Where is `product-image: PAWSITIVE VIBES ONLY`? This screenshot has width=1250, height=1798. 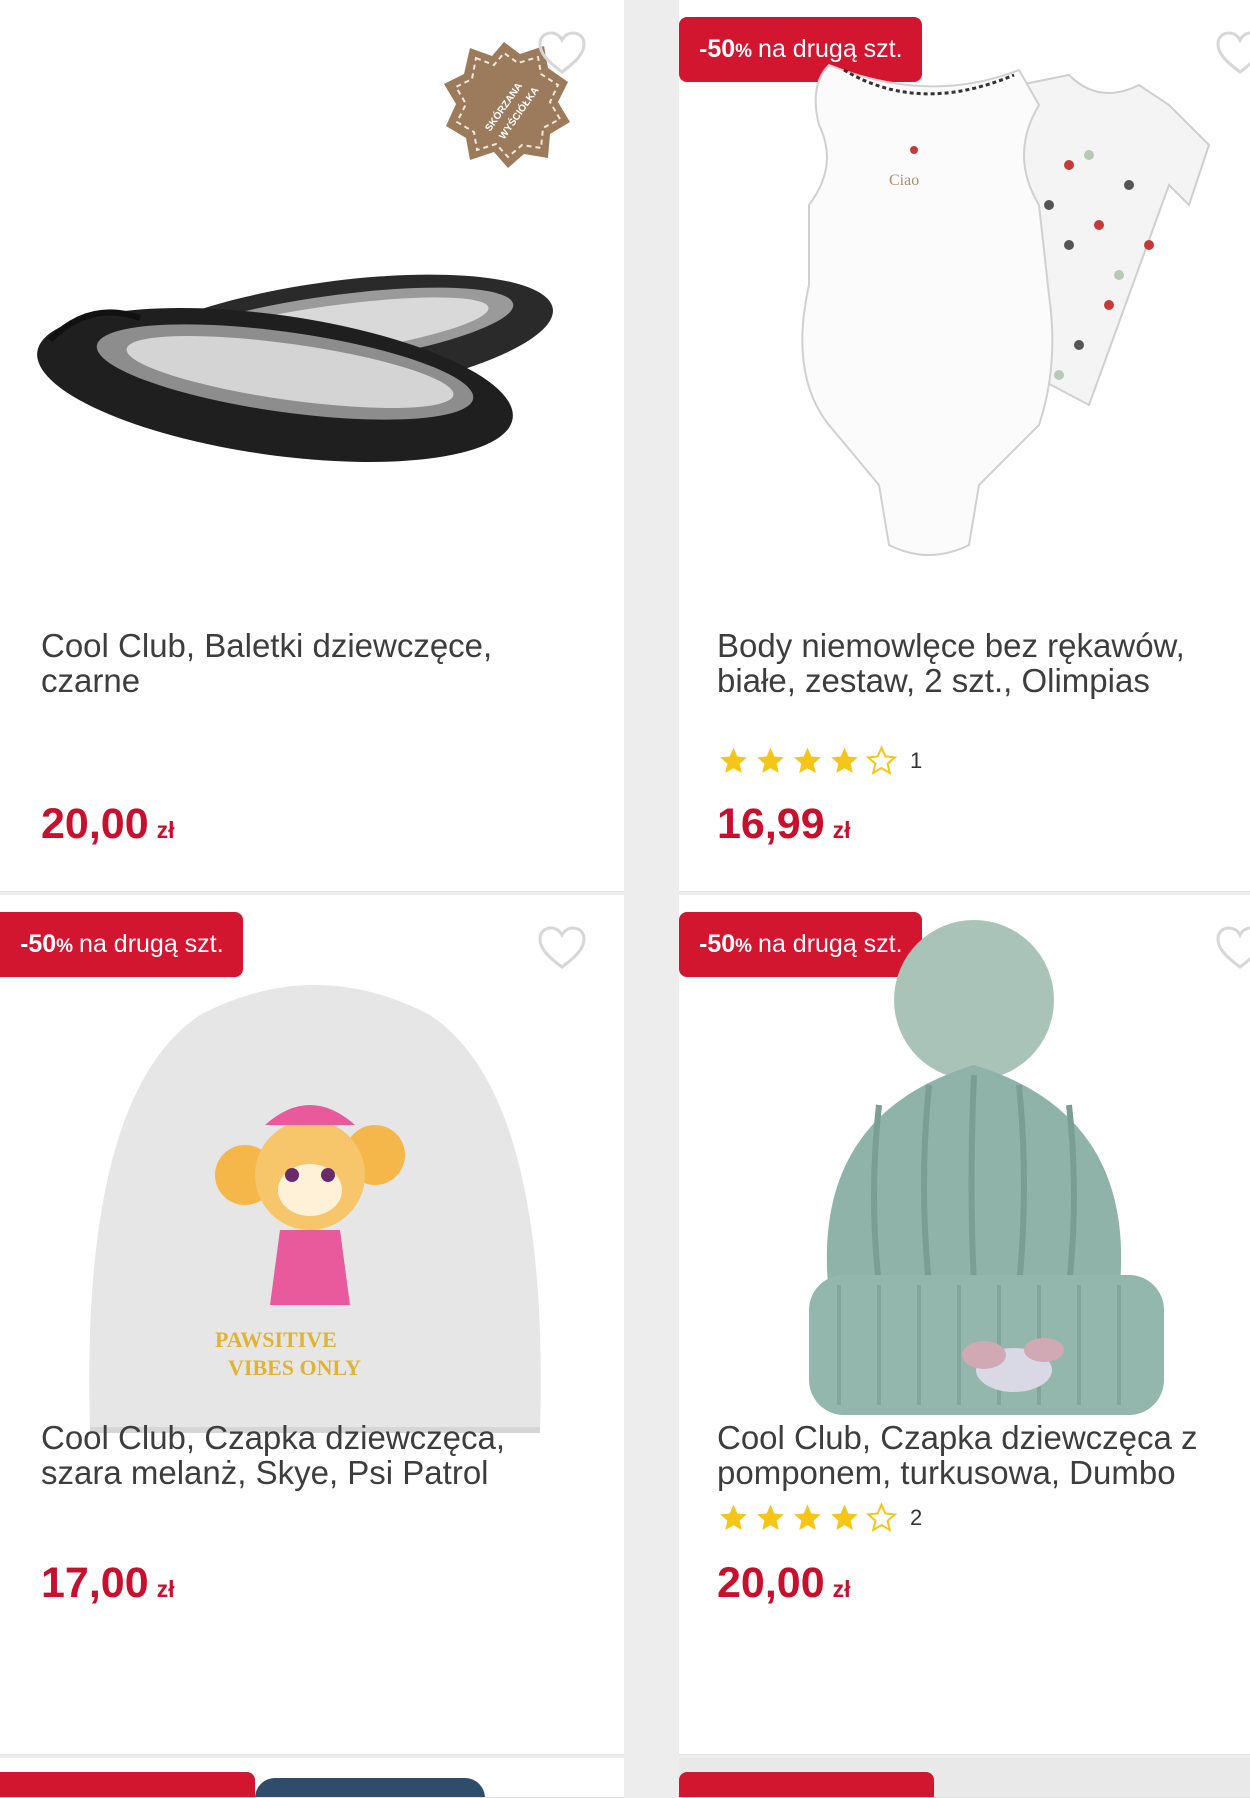 product-image: PAWSITIVE VIBES ONLY is located at coordinates (315, 1205).